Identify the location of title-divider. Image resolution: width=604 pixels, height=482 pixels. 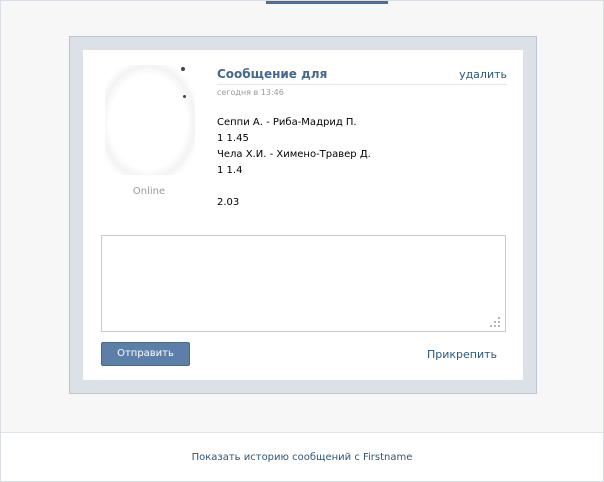
(362, 84).